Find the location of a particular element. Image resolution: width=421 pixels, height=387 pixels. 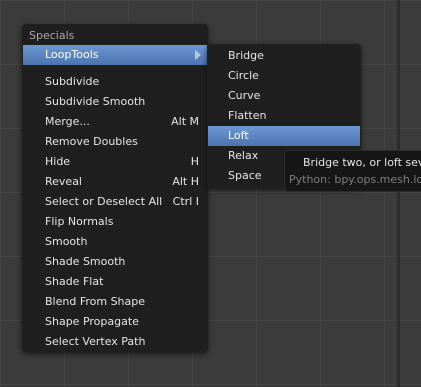

menu-item-subdivide-smooth: Subdivide Smooth is located at coordinates (115, 102).